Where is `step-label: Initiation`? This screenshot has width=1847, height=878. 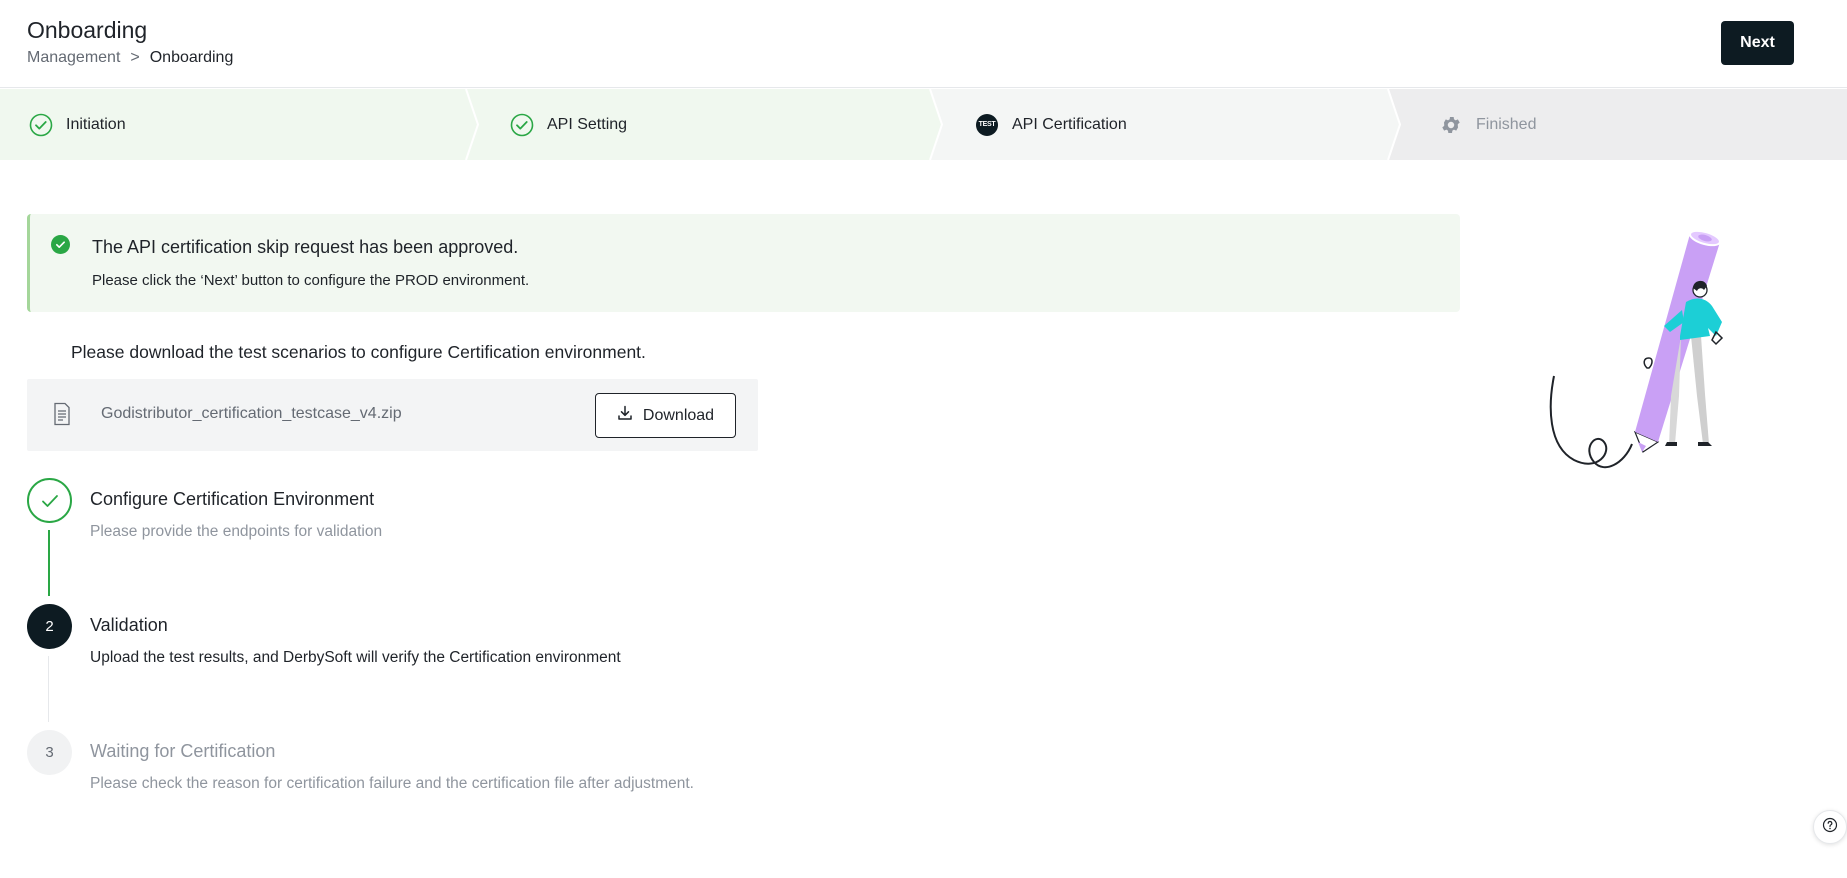
step-label: Initiation is located at coordinates (96, 124).